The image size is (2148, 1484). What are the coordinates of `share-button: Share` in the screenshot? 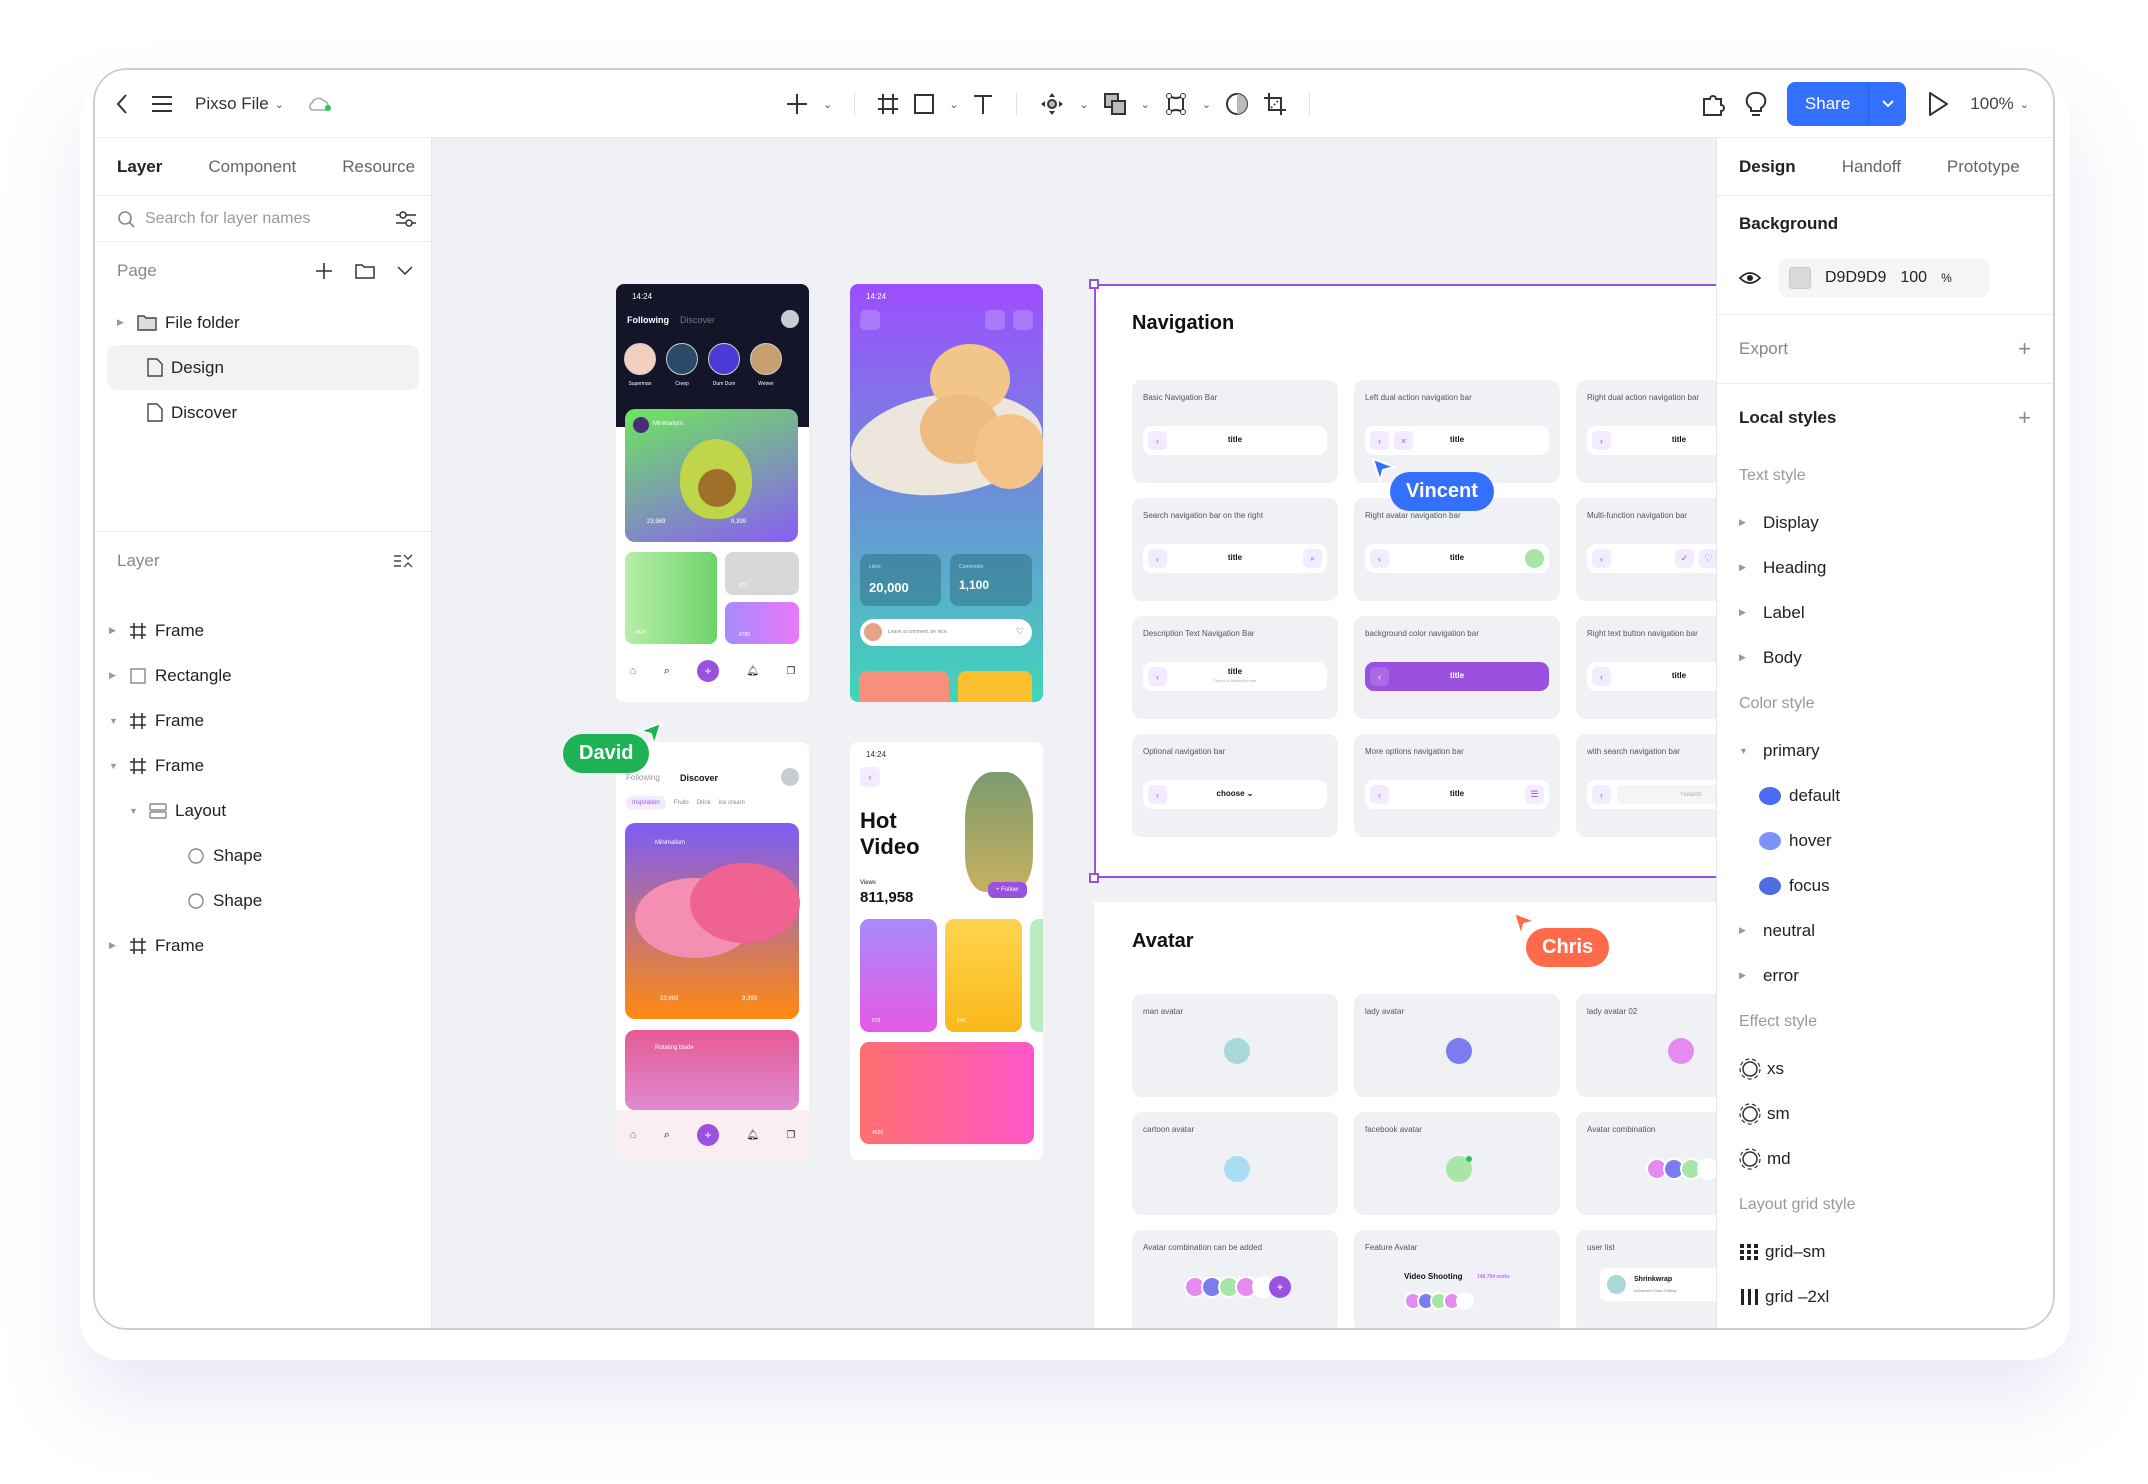 It's located at (1827, 104).